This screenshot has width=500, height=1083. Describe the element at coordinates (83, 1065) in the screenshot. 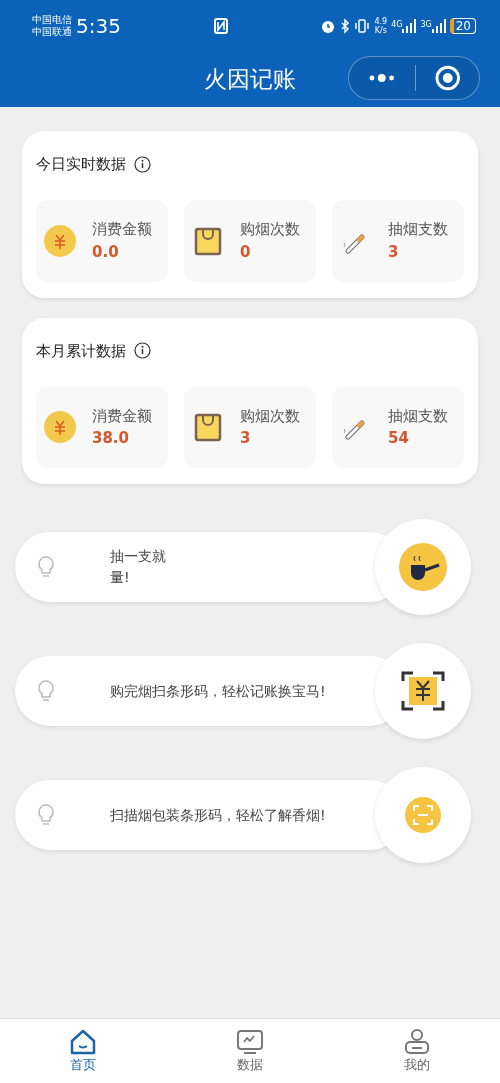

I see `tab-label: 首页` at that location.